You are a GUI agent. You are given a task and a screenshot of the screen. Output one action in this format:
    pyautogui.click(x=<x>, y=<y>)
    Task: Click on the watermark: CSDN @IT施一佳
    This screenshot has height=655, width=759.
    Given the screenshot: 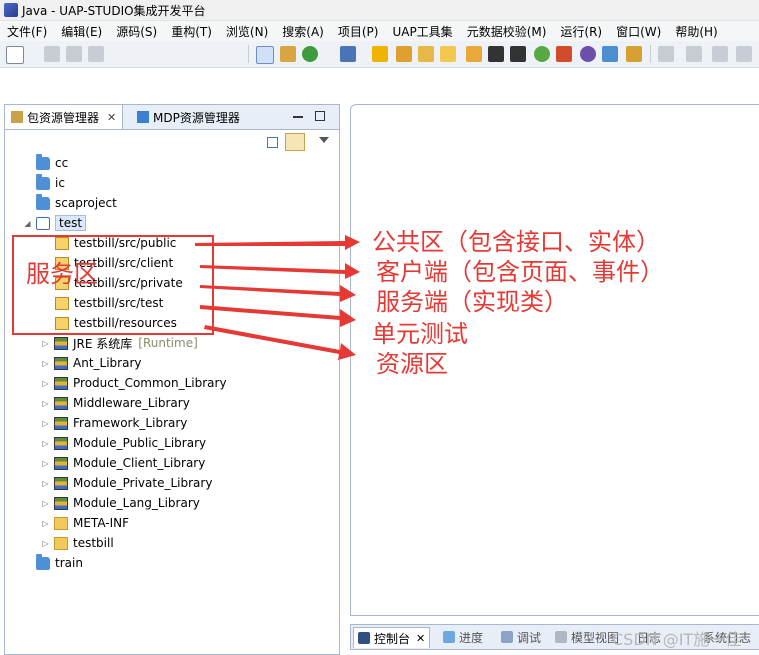 What is the action you would take?
    pyautogui.click(x=677, y=639)
    